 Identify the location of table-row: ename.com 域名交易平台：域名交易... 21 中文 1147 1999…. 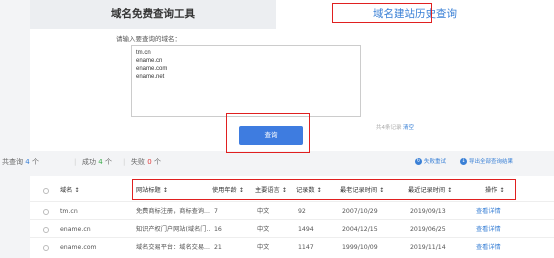
(292, 247).